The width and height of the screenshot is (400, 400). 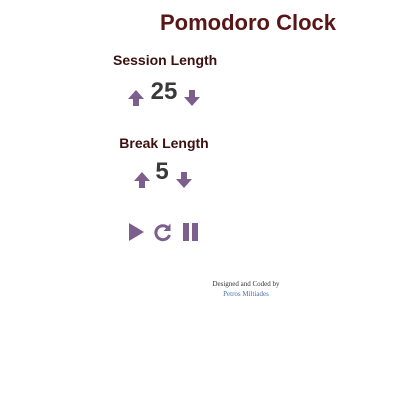 I want to click on break-increase-button, so click(x=142, y=180).